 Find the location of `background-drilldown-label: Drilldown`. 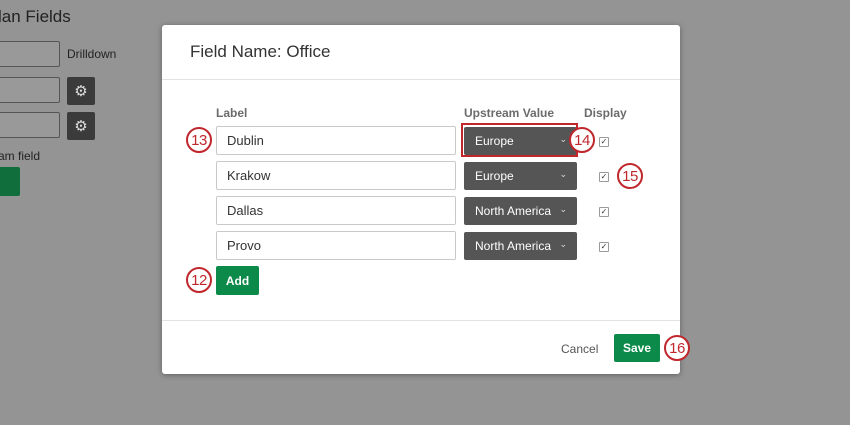

background-drilldown-label: Drilldown is located at coordinates (92, 54).